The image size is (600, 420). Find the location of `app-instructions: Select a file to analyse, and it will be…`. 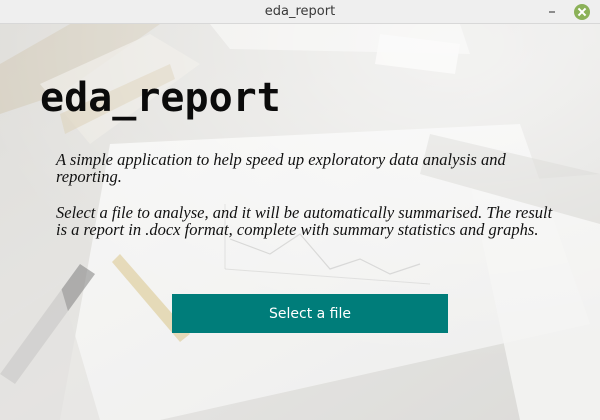

app-instructions: Select a file to analyse, and it will be… is located at coordinates (304, 221).